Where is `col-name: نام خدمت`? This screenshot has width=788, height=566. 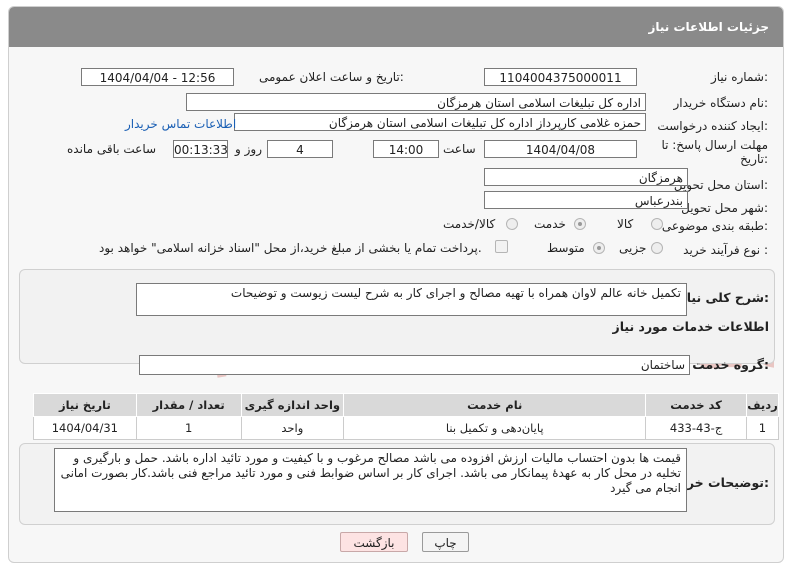 col-name: نام خدمت is located at coordinates (495, 405).